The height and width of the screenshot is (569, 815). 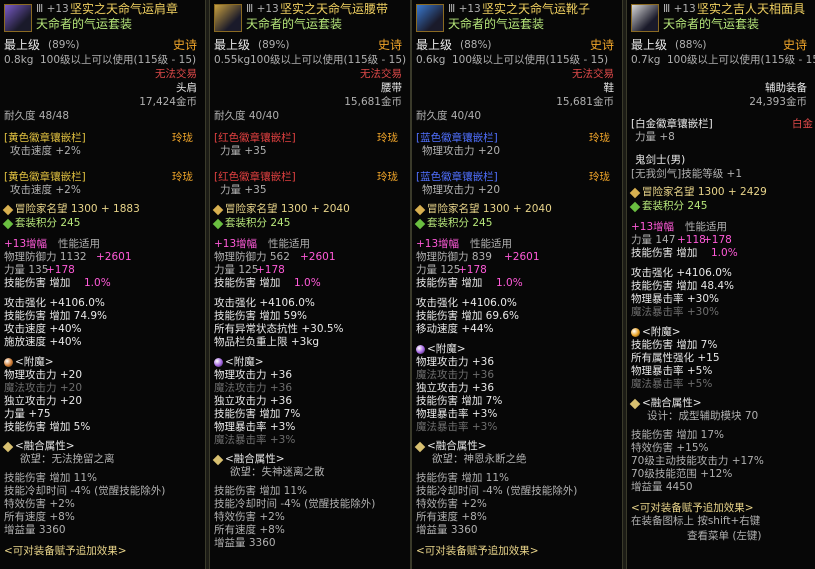 What do you see at coordinates (703, 416) in the screenshot?
I see `fusion-name: 设计：成型辅助模块 70` at bounding box center [703, 416].